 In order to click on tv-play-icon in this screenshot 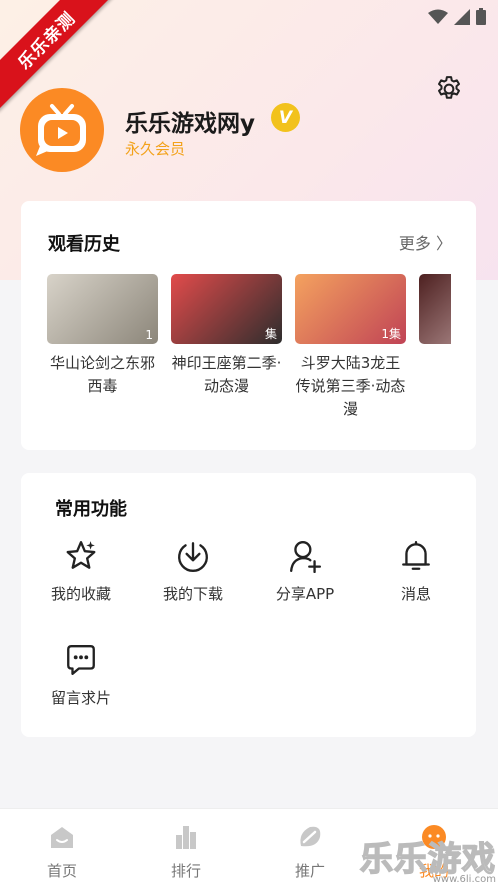, I will do `click(61, 130)`.